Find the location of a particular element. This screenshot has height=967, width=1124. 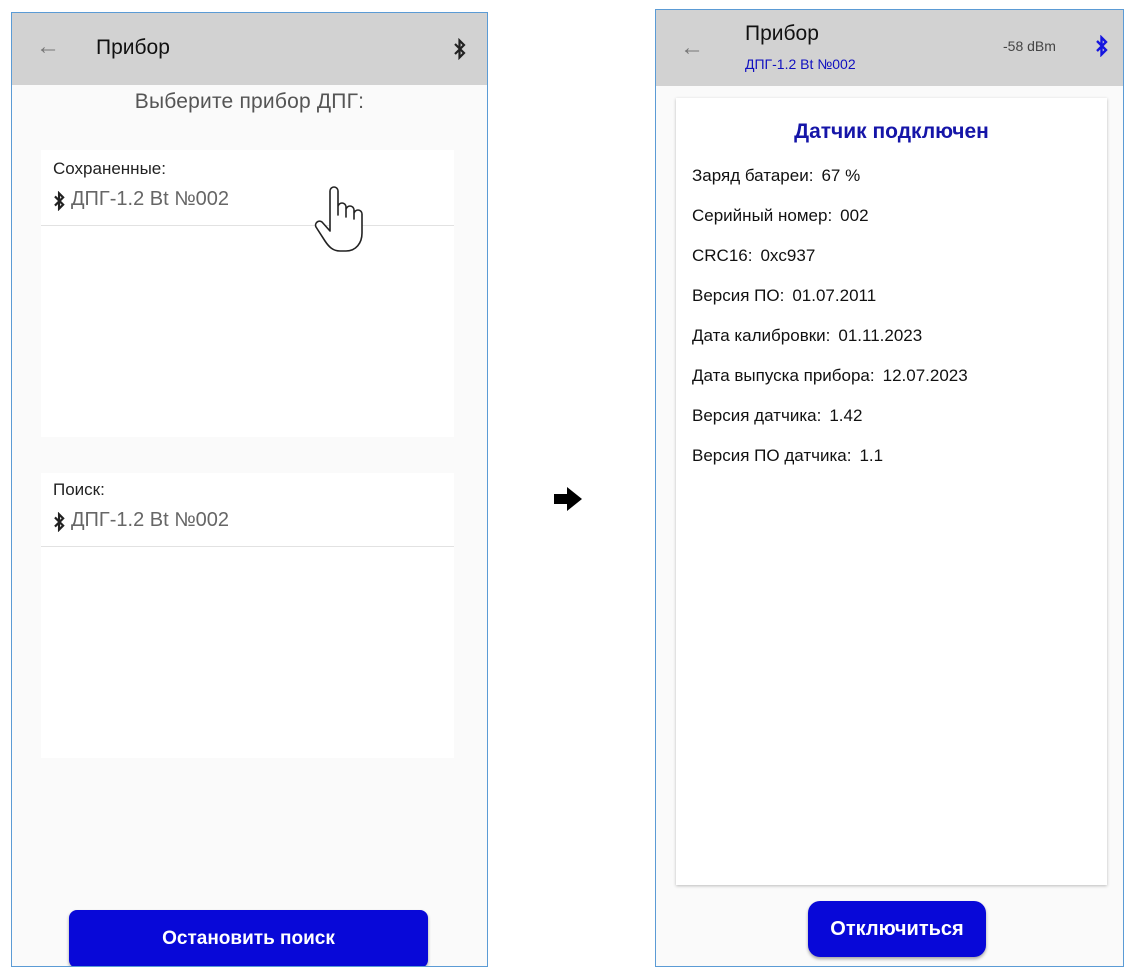

info-row: Версия ПО: 01.07.2011 is located at coordinates (784, 296).